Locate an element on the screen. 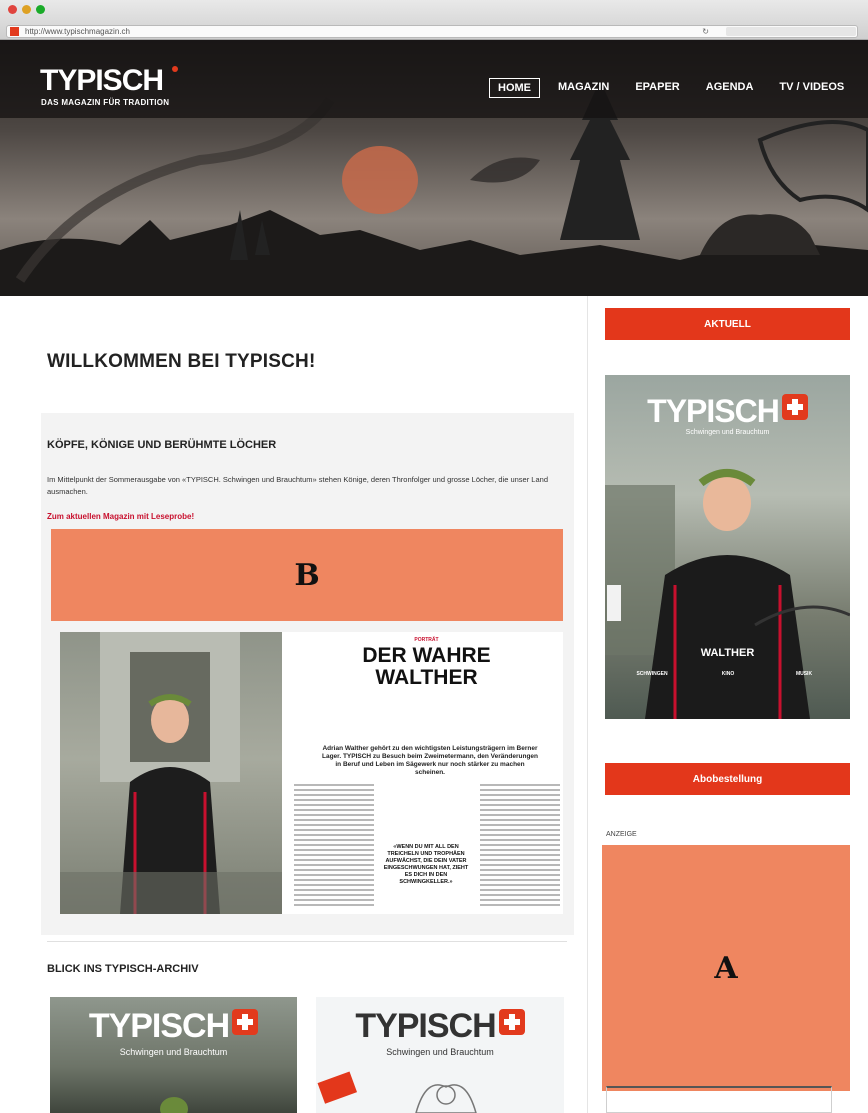 The height and width of the screenshot is (1113, 868). site-tagline: DAS MAGAZIN FÜR TRADITION is located at coordinates (105, 102).